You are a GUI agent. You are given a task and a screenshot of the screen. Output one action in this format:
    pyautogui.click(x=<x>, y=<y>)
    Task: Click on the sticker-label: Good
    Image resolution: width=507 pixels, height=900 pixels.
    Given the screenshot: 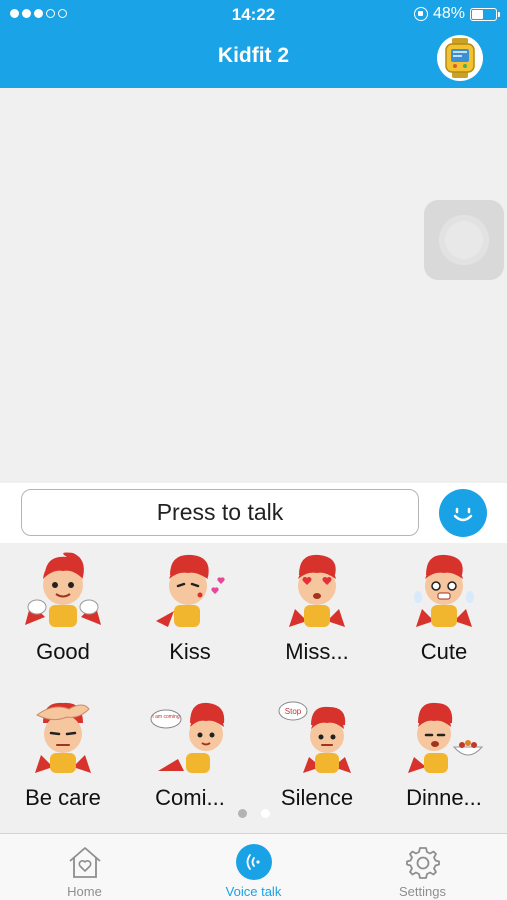 What is the action you would take?
    pyautogui.click(x=63, y=651)
    